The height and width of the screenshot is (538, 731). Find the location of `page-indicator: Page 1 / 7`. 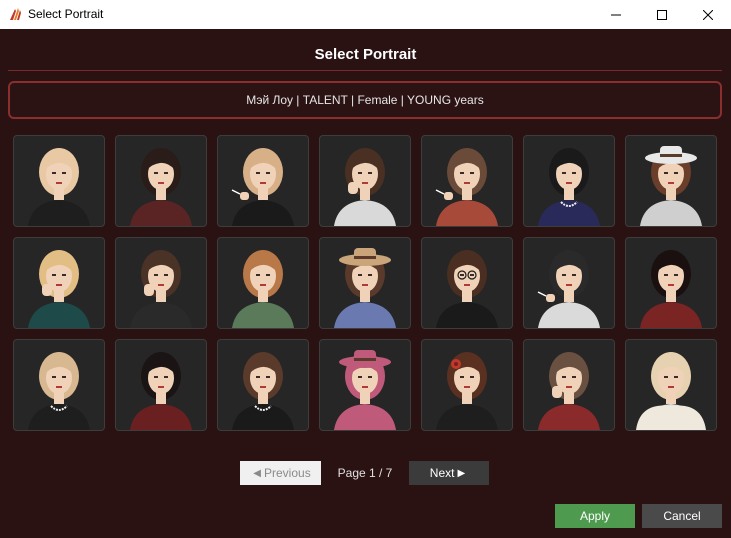

page-indicator: Page 1 / 7 is located at coordinates (365, 473).